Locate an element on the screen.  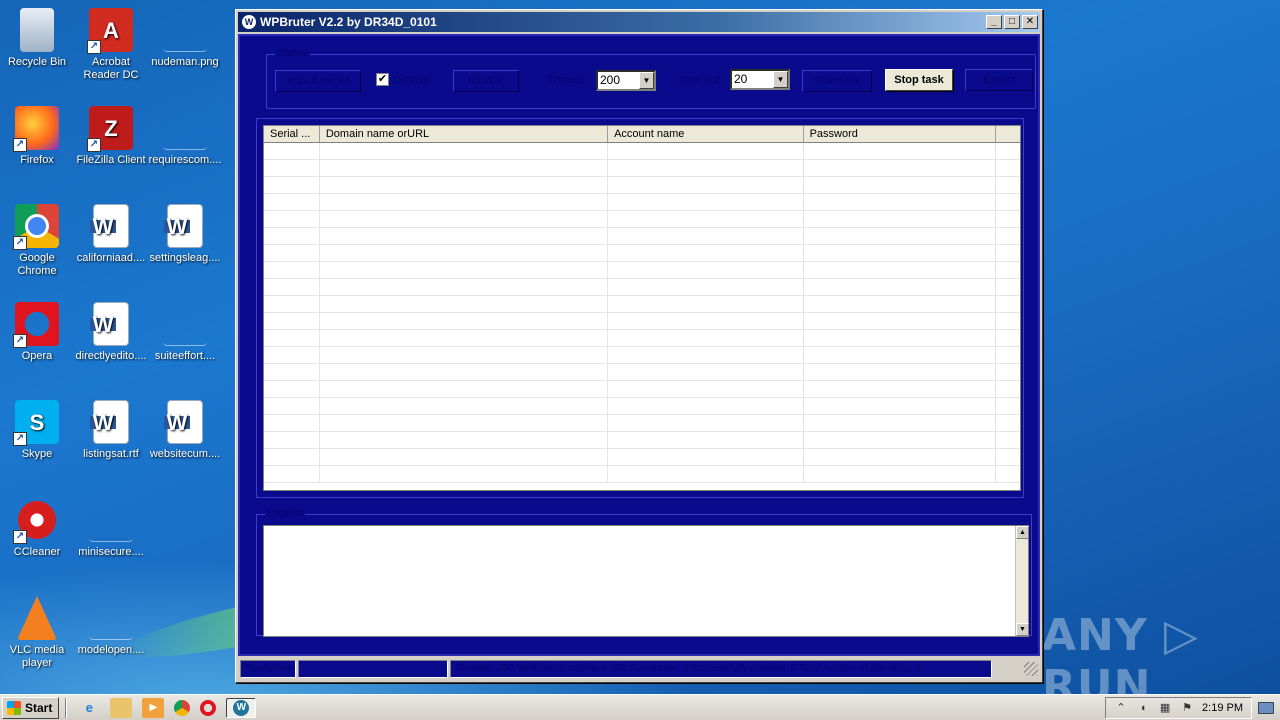
column-header-account: Account name is located at coordinates (706, 134).